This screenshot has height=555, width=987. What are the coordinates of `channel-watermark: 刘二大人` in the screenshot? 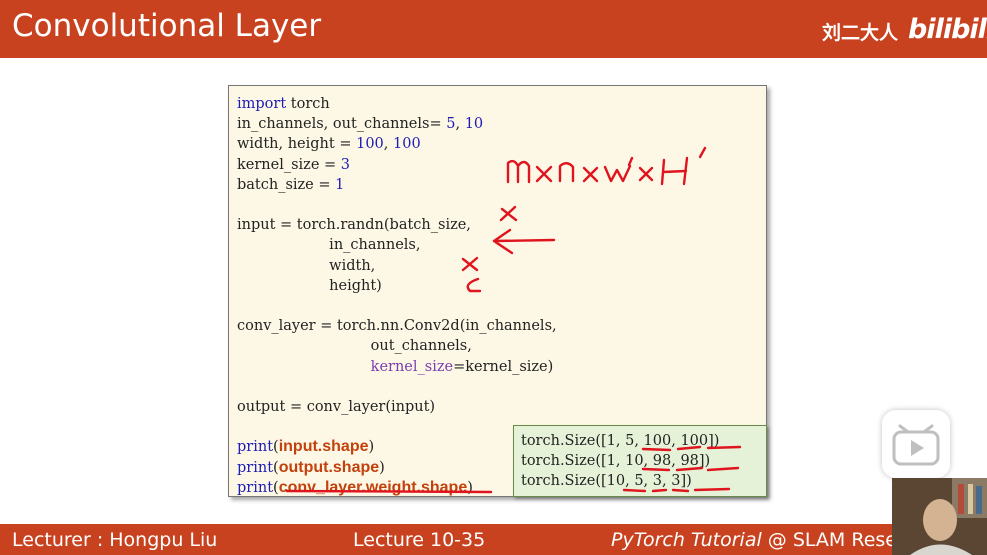 It's located at (860, 33).